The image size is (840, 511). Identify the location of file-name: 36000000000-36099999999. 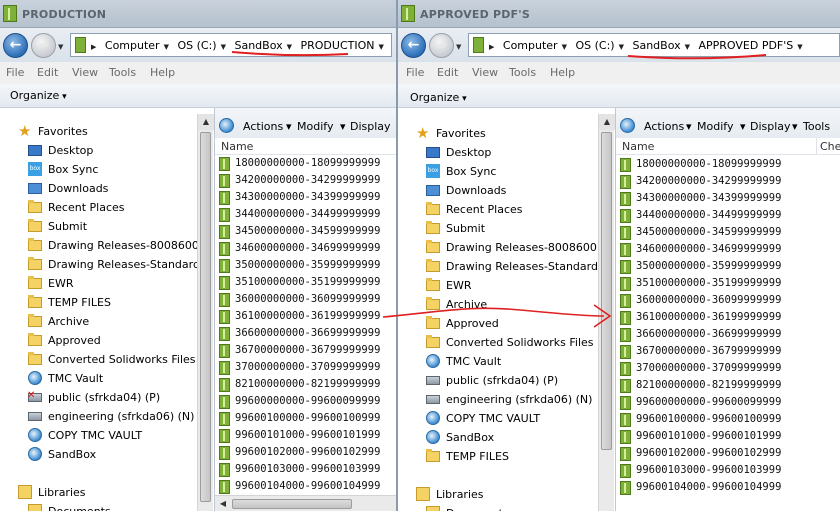
(308, 299).